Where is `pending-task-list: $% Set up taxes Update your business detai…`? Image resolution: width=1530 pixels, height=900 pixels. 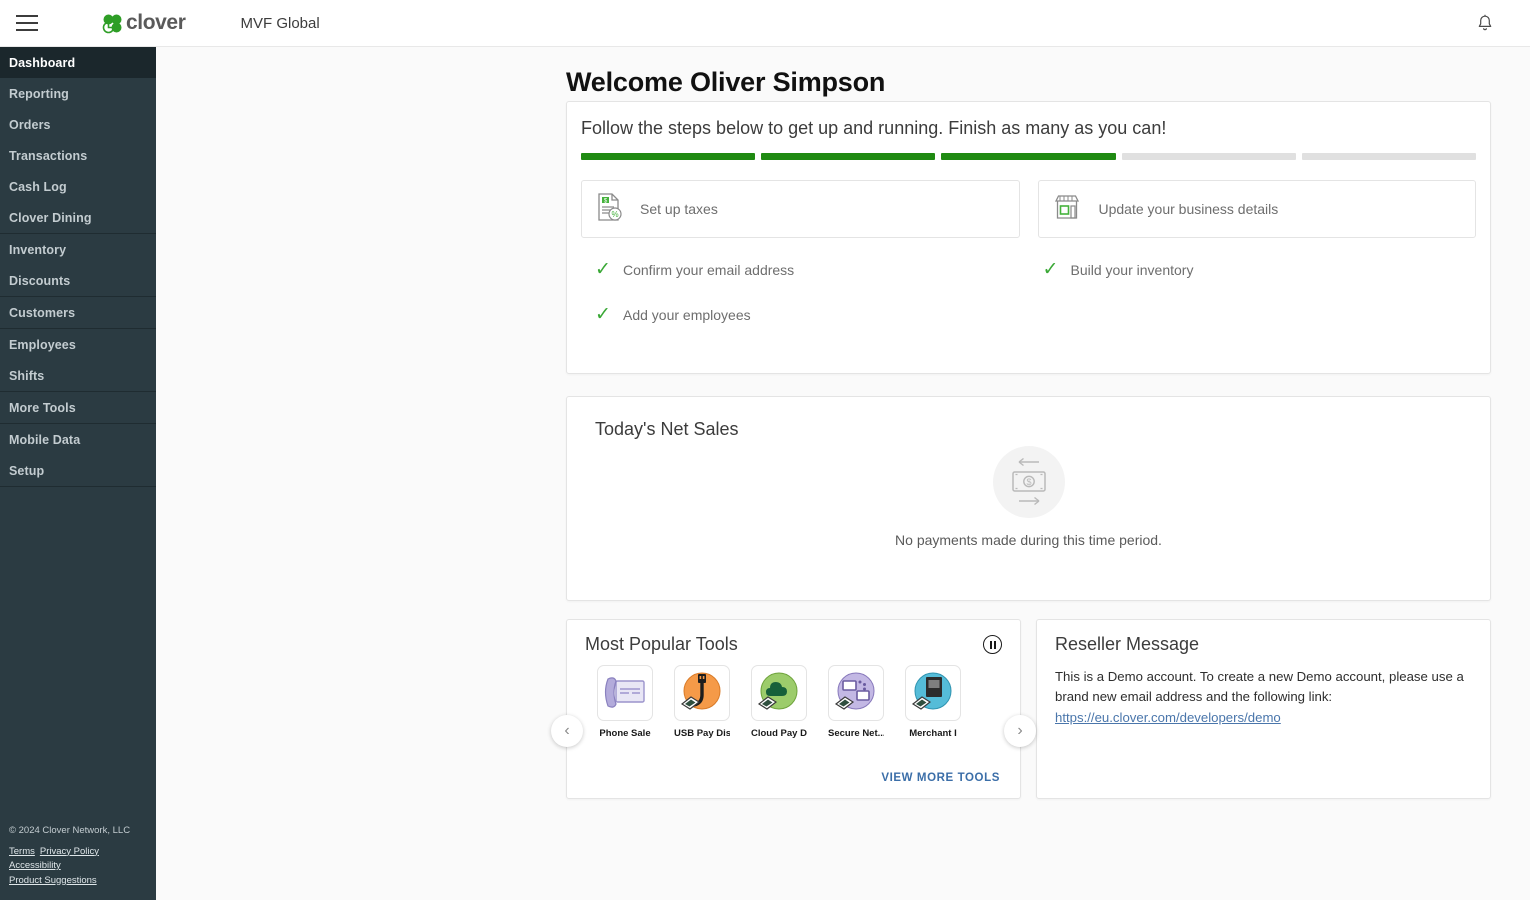 pending-task-list: $% Set up taxes Update your business detai… is located at coordinates (1028, 209).